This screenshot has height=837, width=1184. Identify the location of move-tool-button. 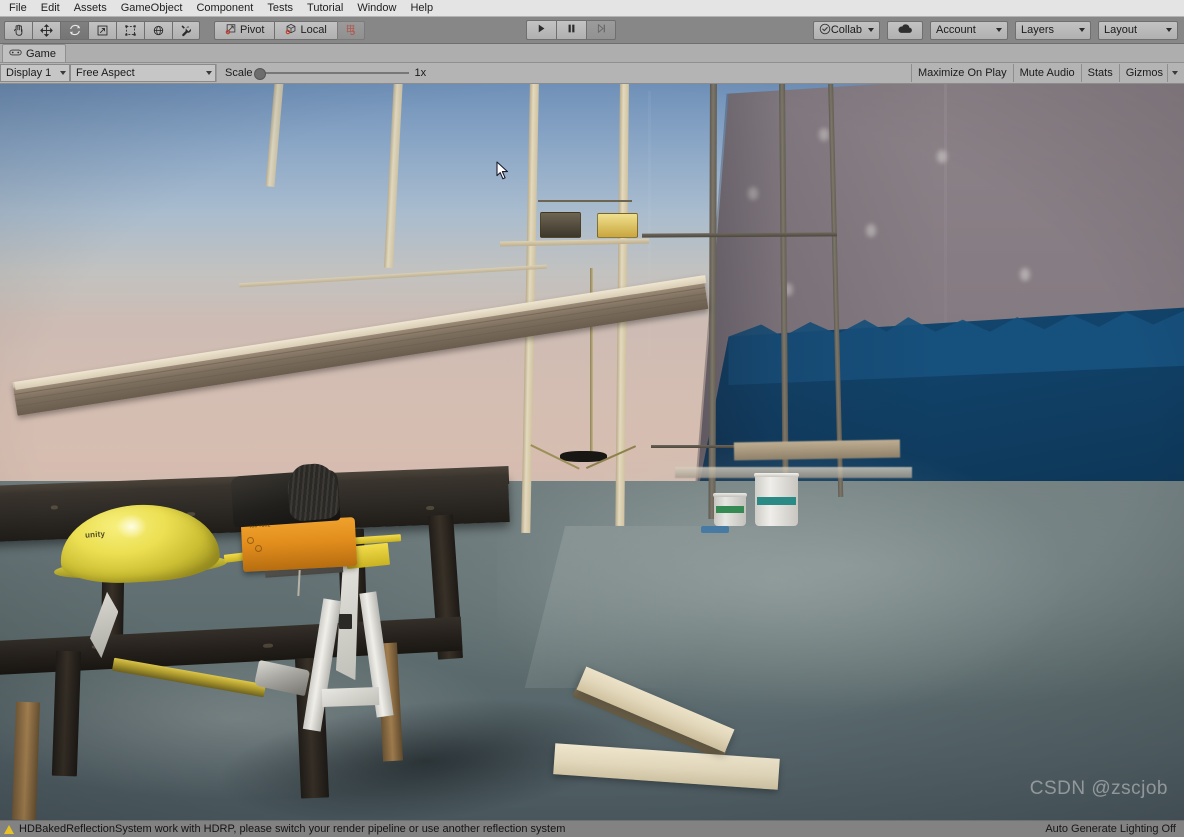
(46, 30).